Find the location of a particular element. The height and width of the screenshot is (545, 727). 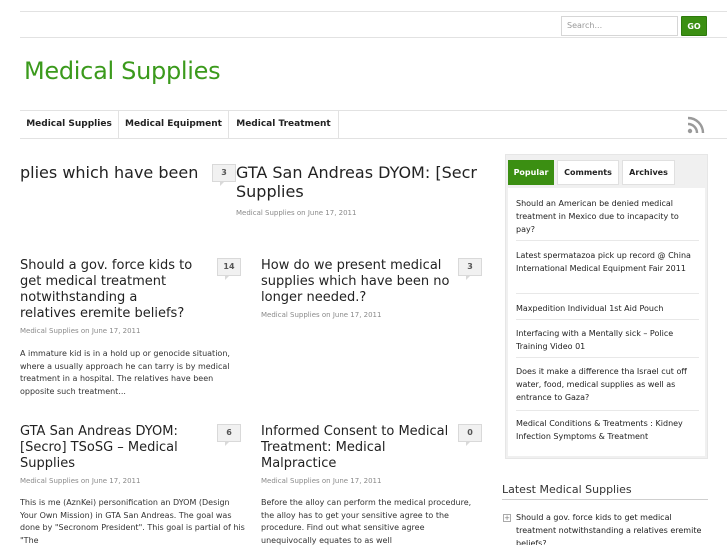

nav-item-medical-treatment: Medical Treatment is located at coordinates (284, 124).